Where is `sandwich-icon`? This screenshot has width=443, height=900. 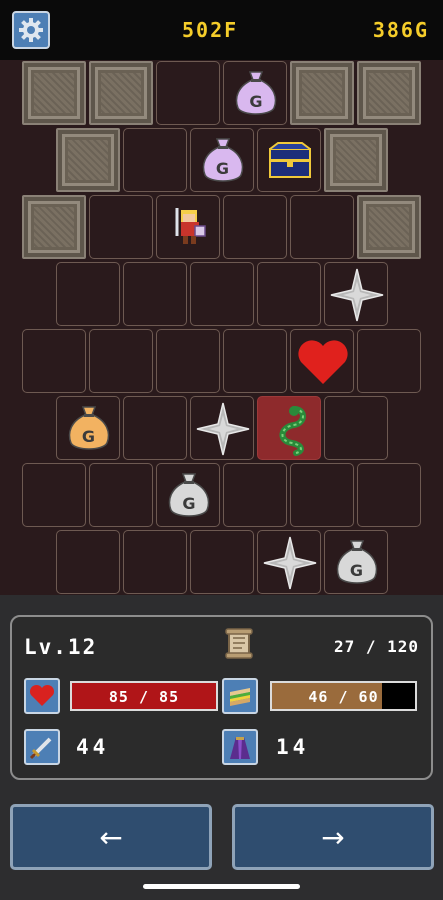
sandwich-icon is located at coordinates (240, 696).